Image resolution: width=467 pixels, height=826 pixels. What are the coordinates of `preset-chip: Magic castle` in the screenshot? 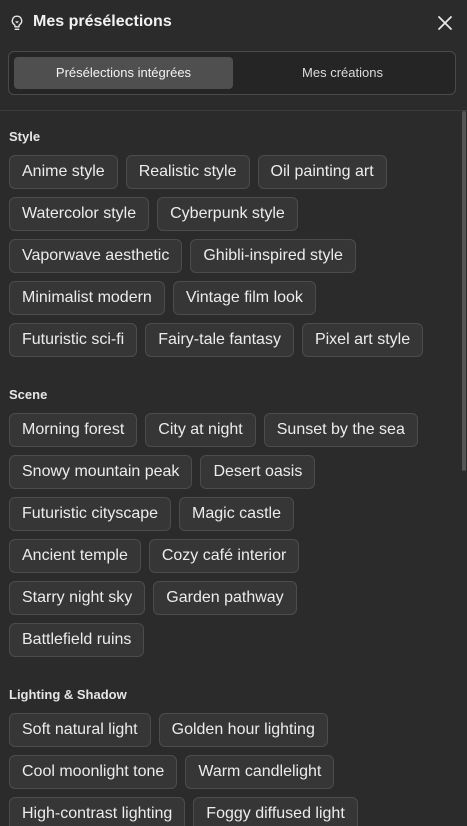 It's located at (236, 514).